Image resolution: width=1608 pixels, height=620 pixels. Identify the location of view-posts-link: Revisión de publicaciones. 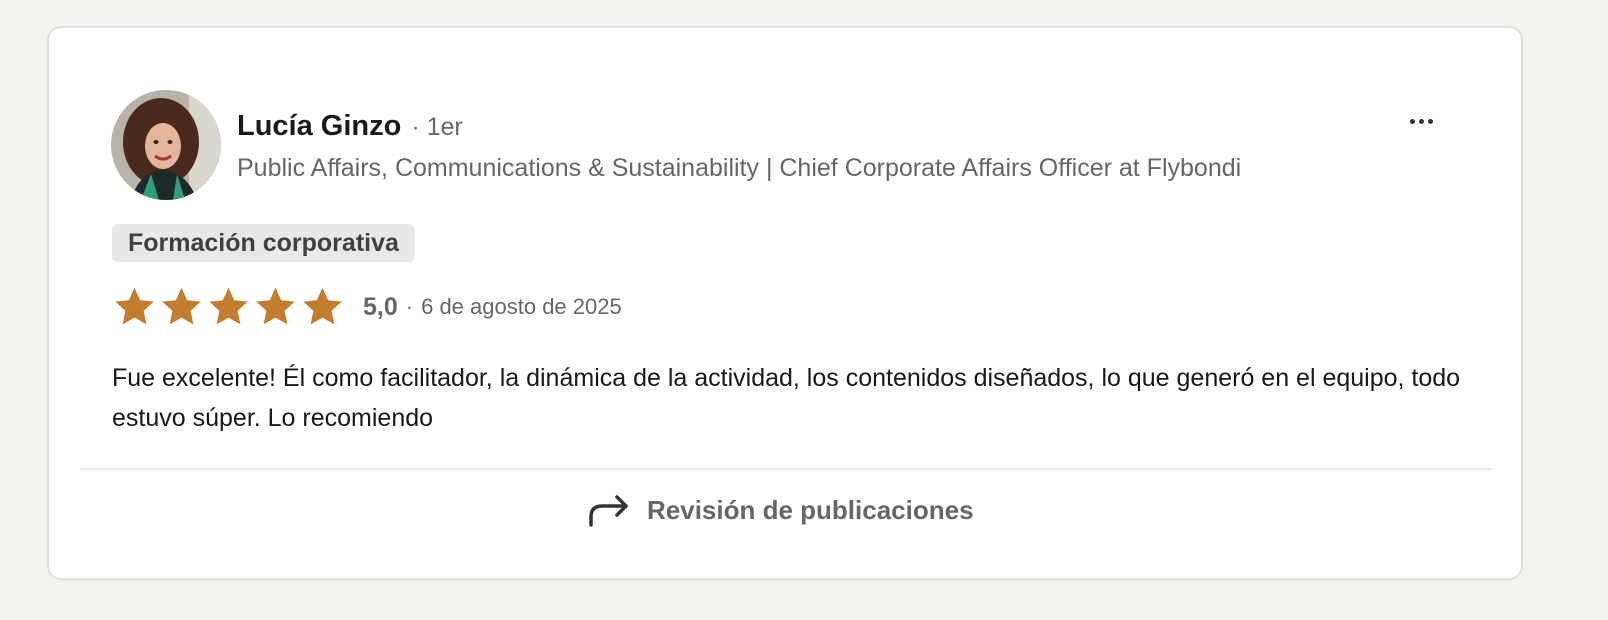
(780, 510).